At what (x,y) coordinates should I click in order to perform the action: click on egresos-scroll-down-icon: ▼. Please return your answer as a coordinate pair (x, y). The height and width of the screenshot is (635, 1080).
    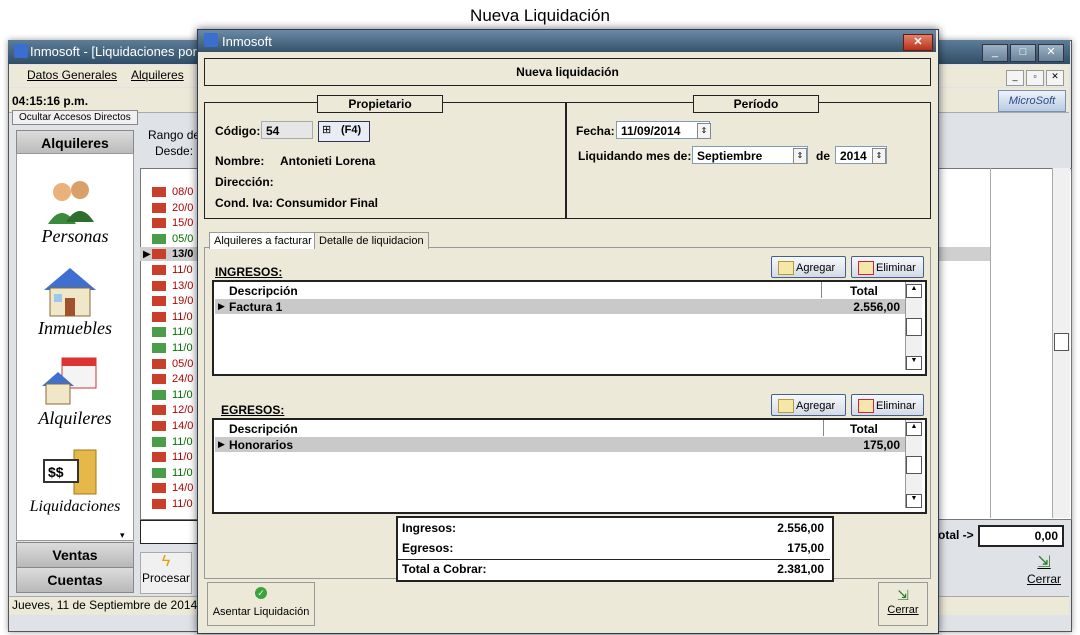
    Looking at the image, I should click on (914, 501).